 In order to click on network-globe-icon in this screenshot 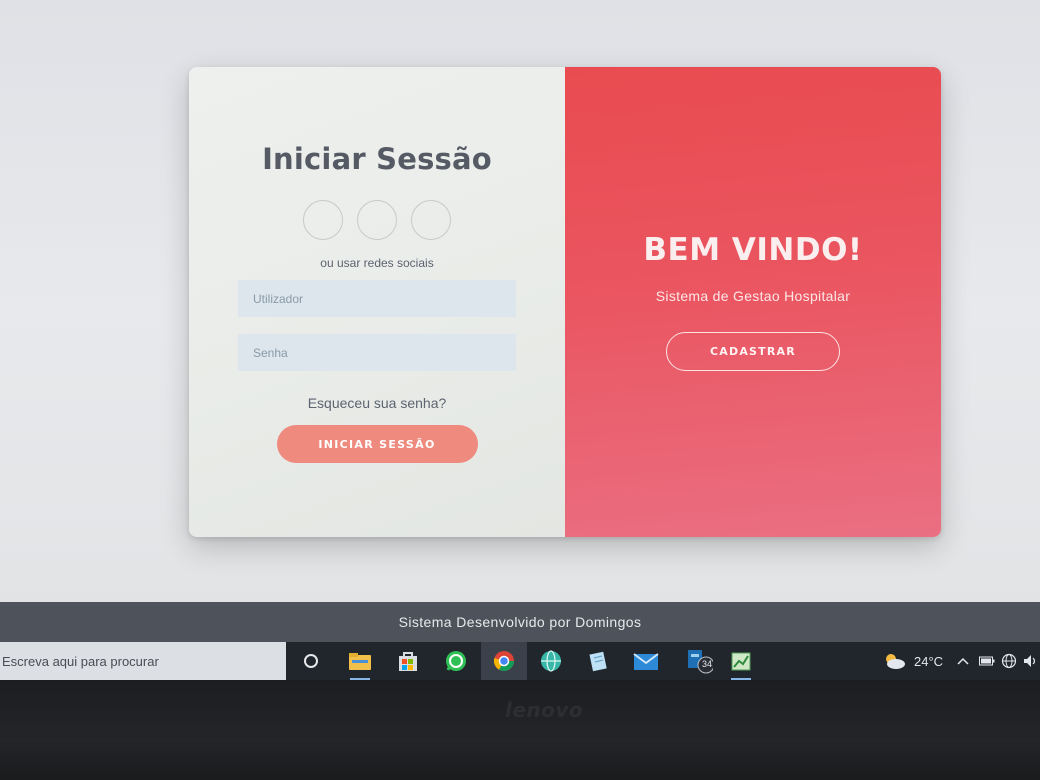, I will do `click(1009, 661)`.